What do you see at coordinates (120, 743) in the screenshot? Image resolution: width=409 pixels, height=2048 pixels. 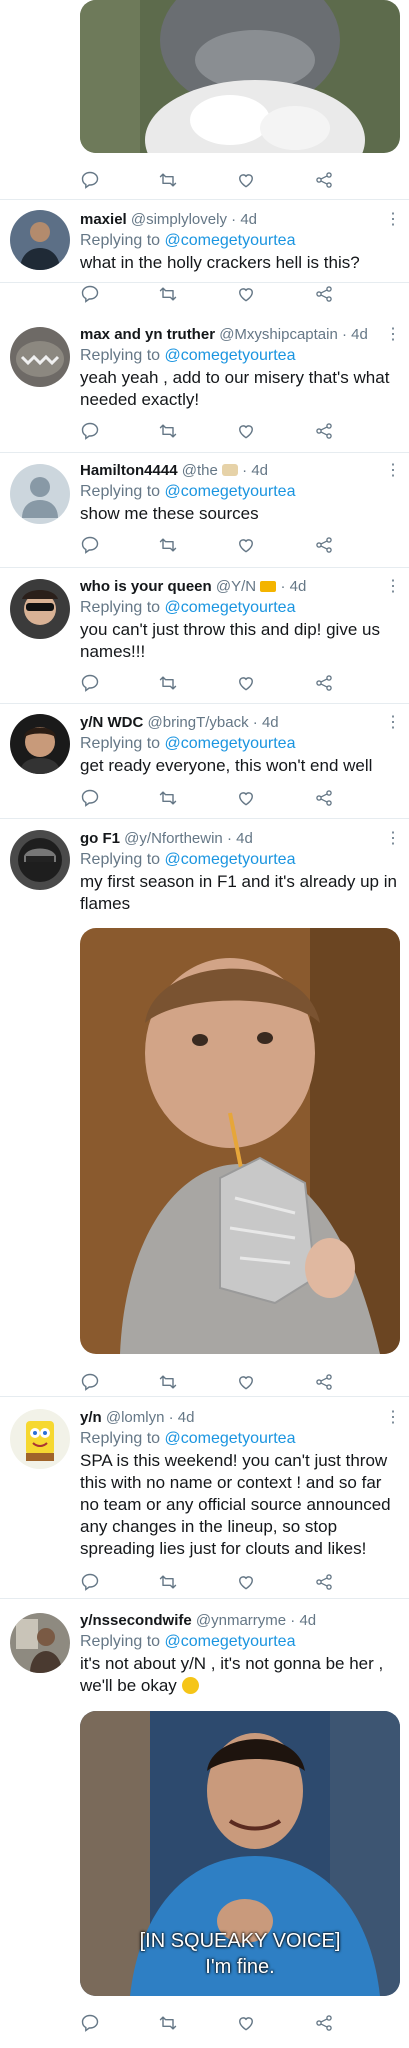 I see `reply-prefix: Replying to` at bounding box center [120, 743].